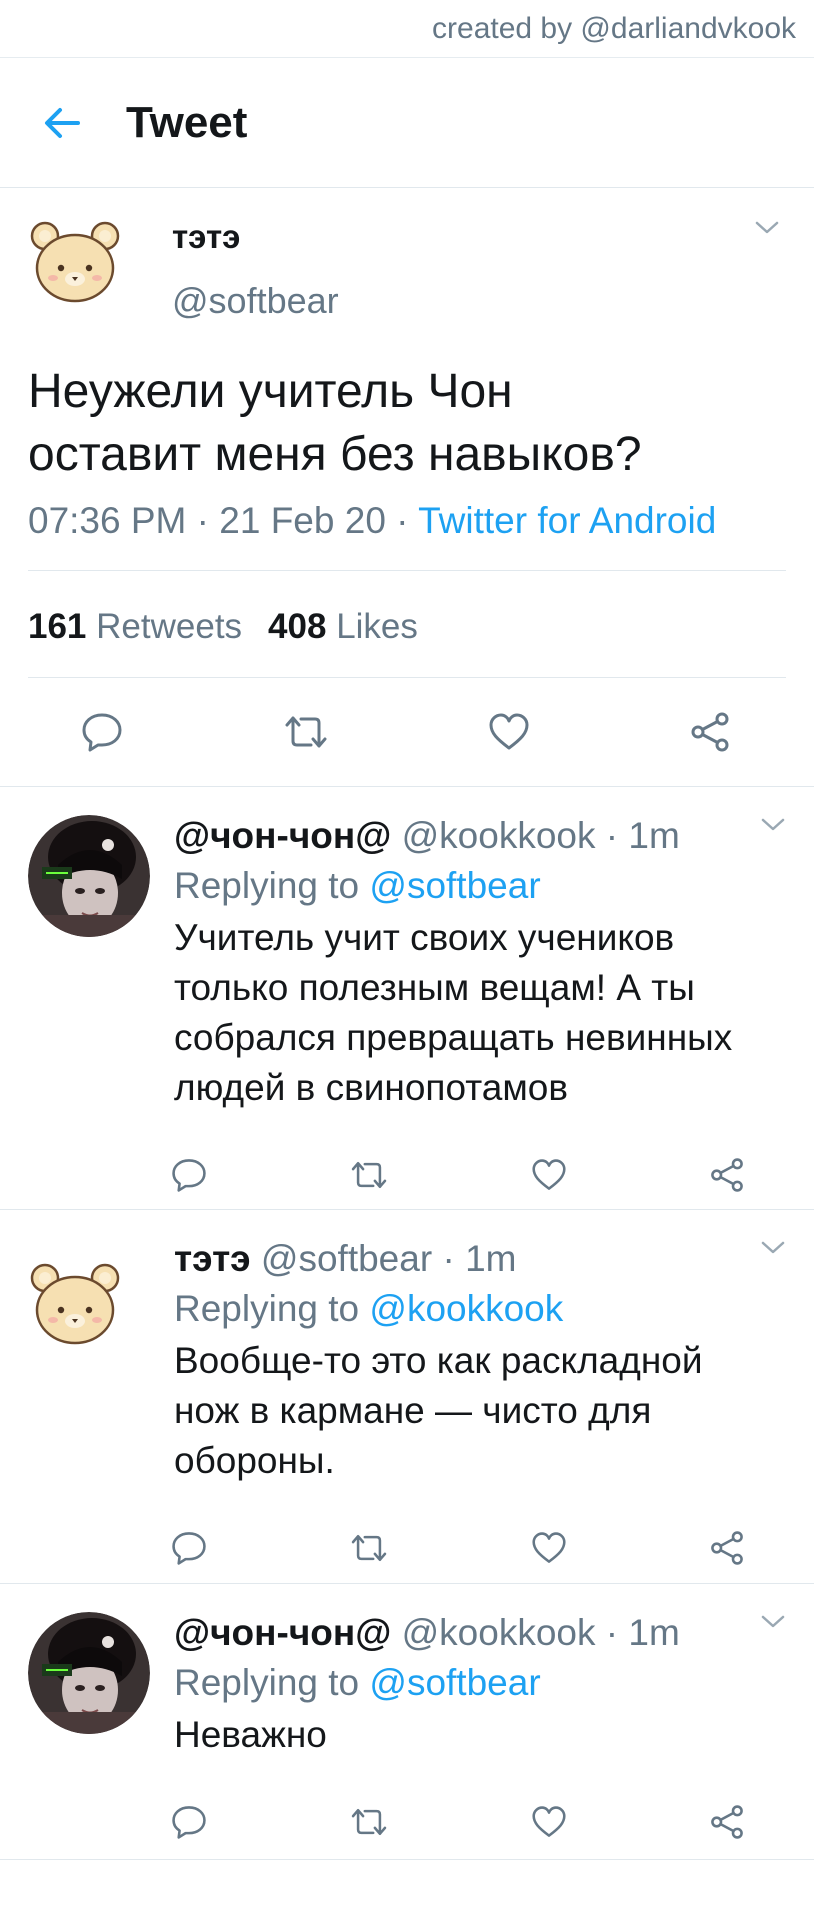 Image resolution: width=814 pixels, height=1920 pixels. I want to click on reply-text-line: людей в свинопотамов, so click(371, 1087).